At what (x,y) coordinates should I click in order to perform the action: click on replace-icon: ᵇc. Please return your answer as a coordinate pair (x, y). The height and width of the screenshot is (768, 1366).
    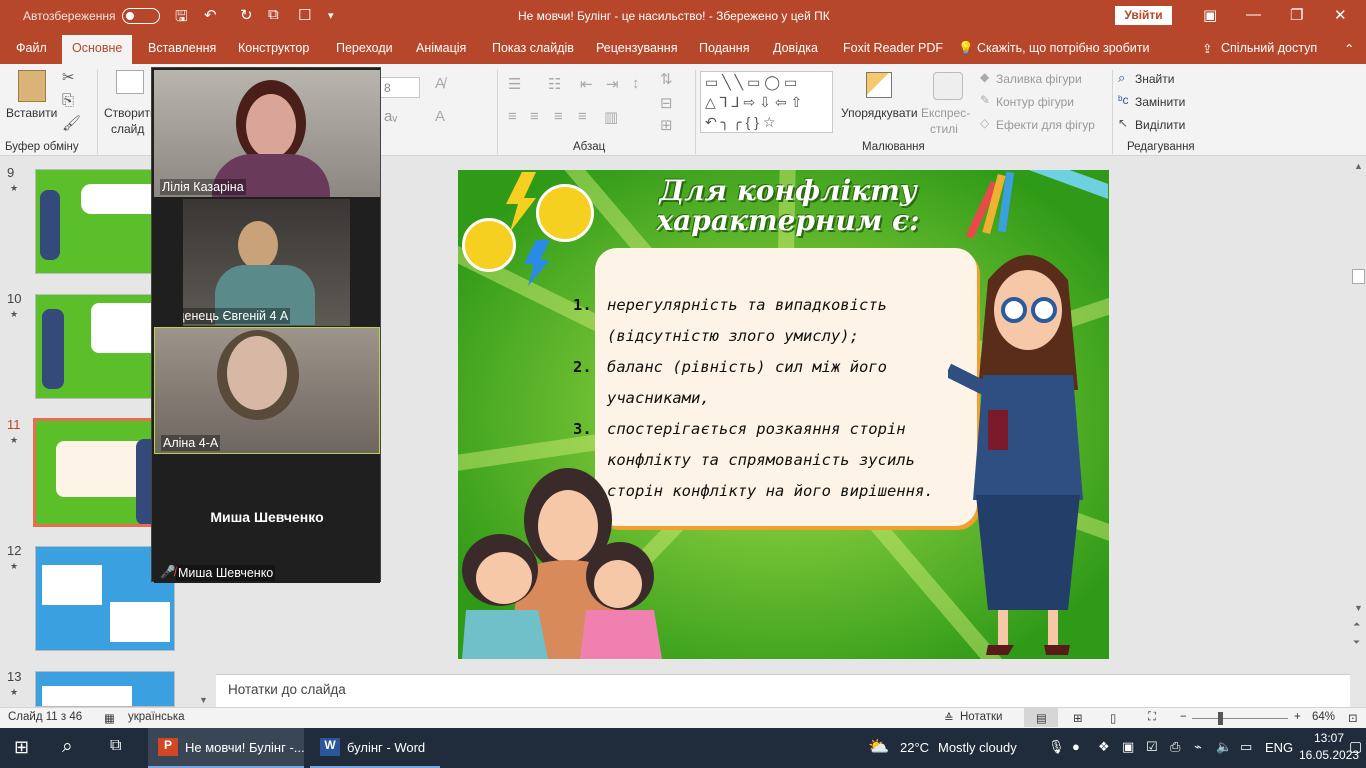
    Looking at the image, I should click on (1123, 100).